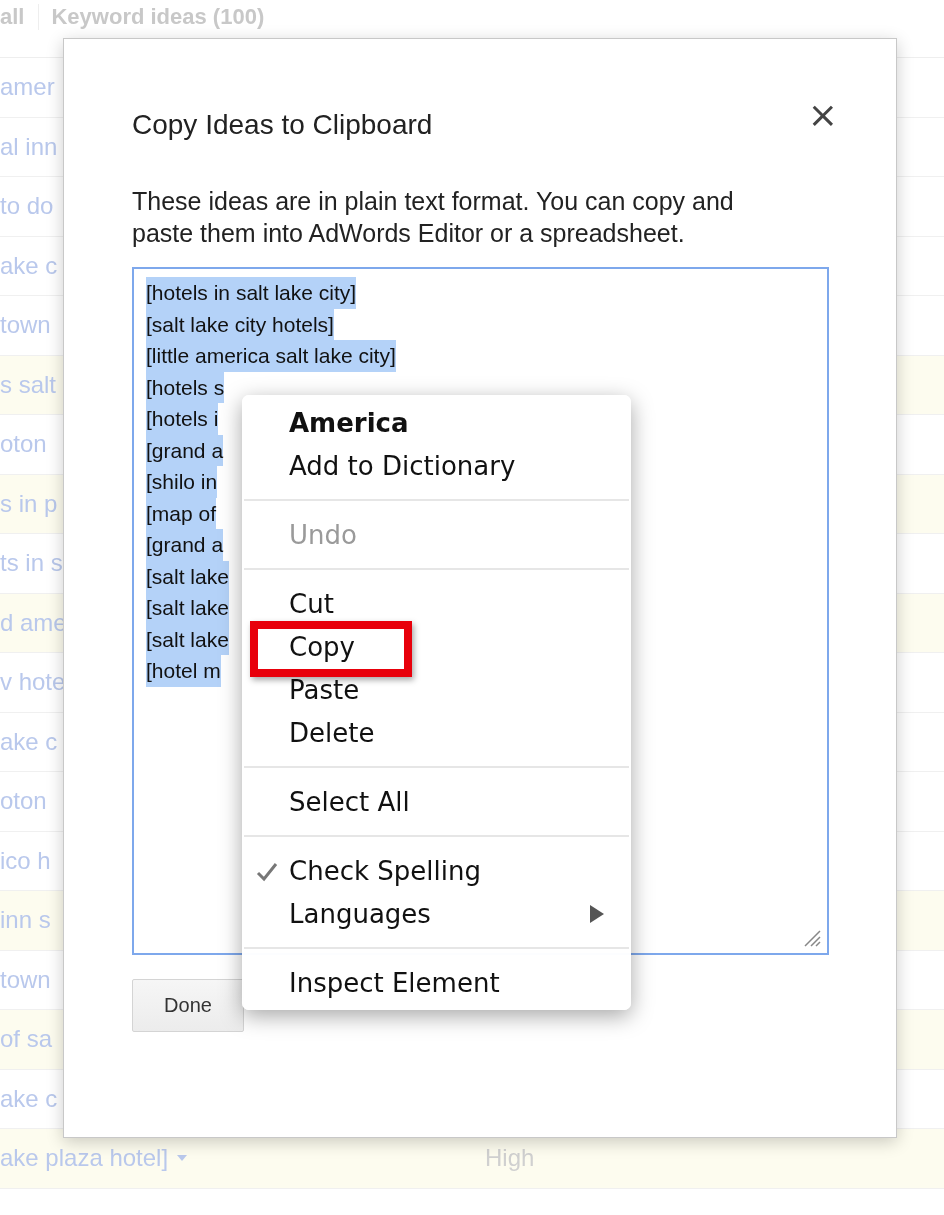  What do you see at coordinates (436, 913) in the screenshot?
I see `menu-item: Languages` at bounding box center [436, 913].